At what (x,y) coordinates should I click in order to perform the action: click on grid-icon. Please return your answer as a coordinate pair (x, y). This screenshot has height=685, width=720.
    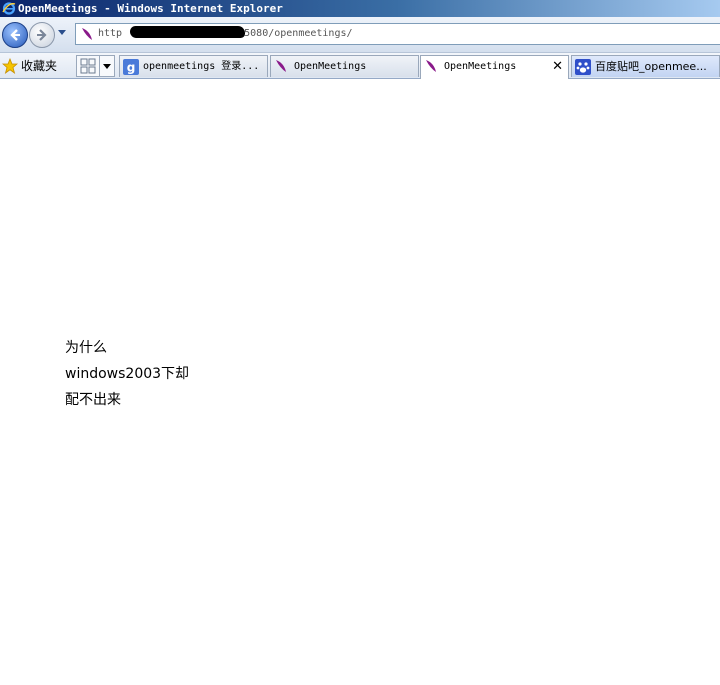
    Looking at the image, I should click on (88, 66).